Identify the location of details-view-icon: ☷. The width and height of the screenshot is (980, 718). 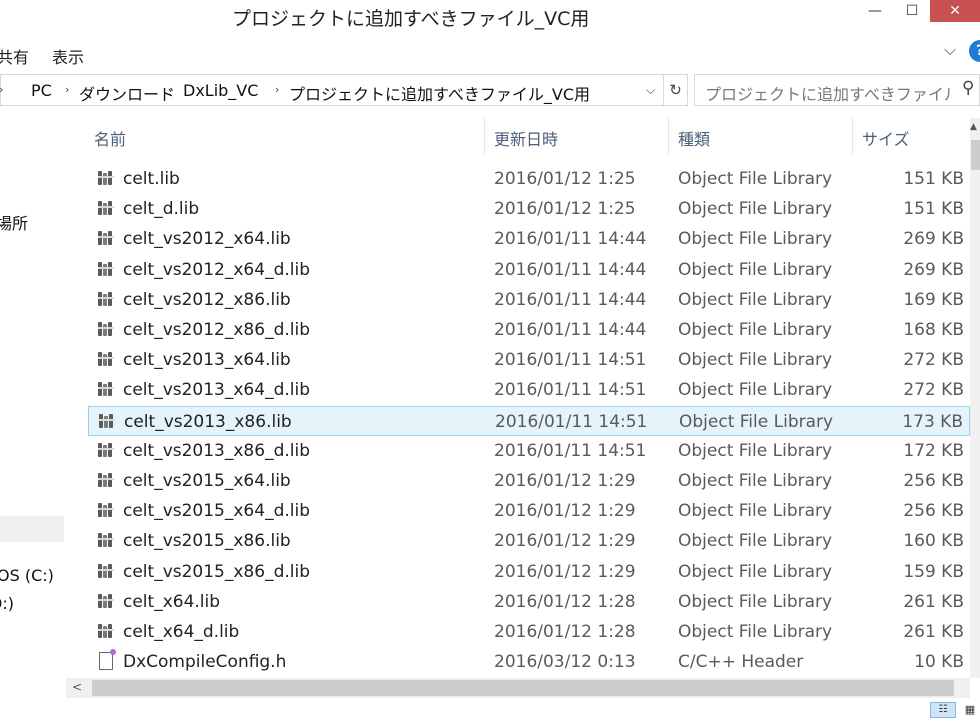
(943, 710).